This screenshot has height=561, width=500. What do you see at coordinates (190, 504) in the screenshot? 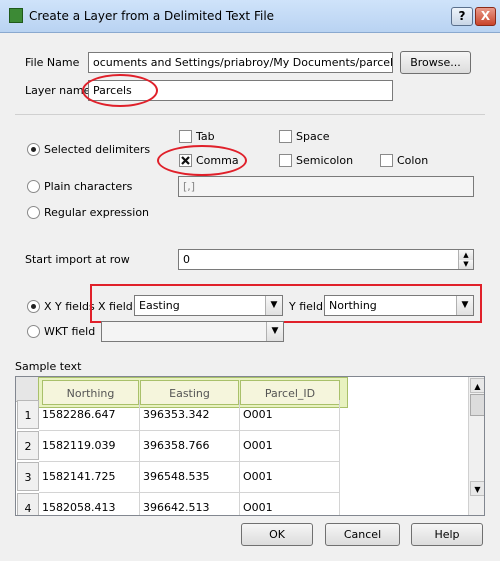
I see `table-cell: 396642.513` at bounding box center [190, 504].